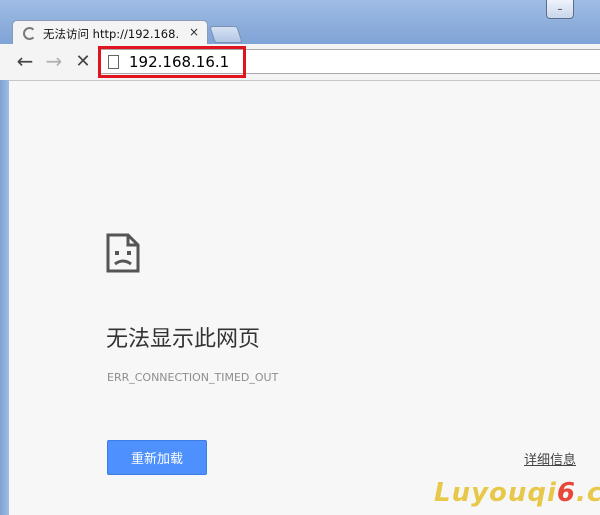  Describe the element at coordinates (83, 61) in the screenshot. I see `stop-icon: ✕` at that location.